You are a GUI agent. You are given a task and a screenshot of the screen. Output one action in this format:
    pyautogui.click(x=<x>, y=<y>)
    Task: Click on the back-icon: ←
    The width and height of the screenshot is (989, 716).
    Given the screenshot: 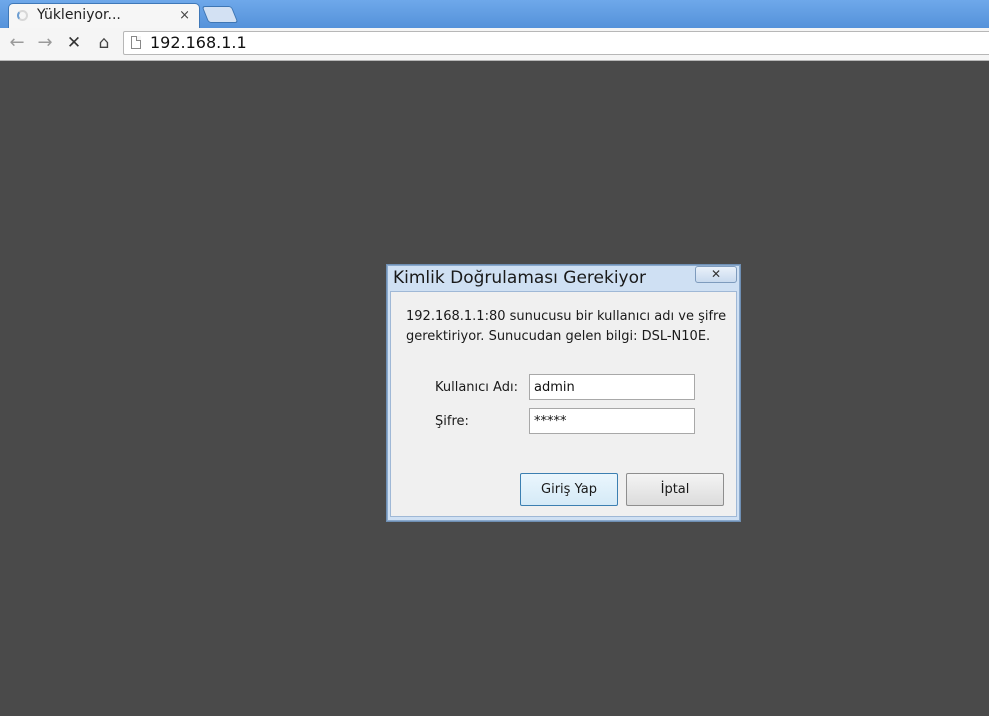 What is the action you would take?
    pyautogui.click(x=17, y=43)
    